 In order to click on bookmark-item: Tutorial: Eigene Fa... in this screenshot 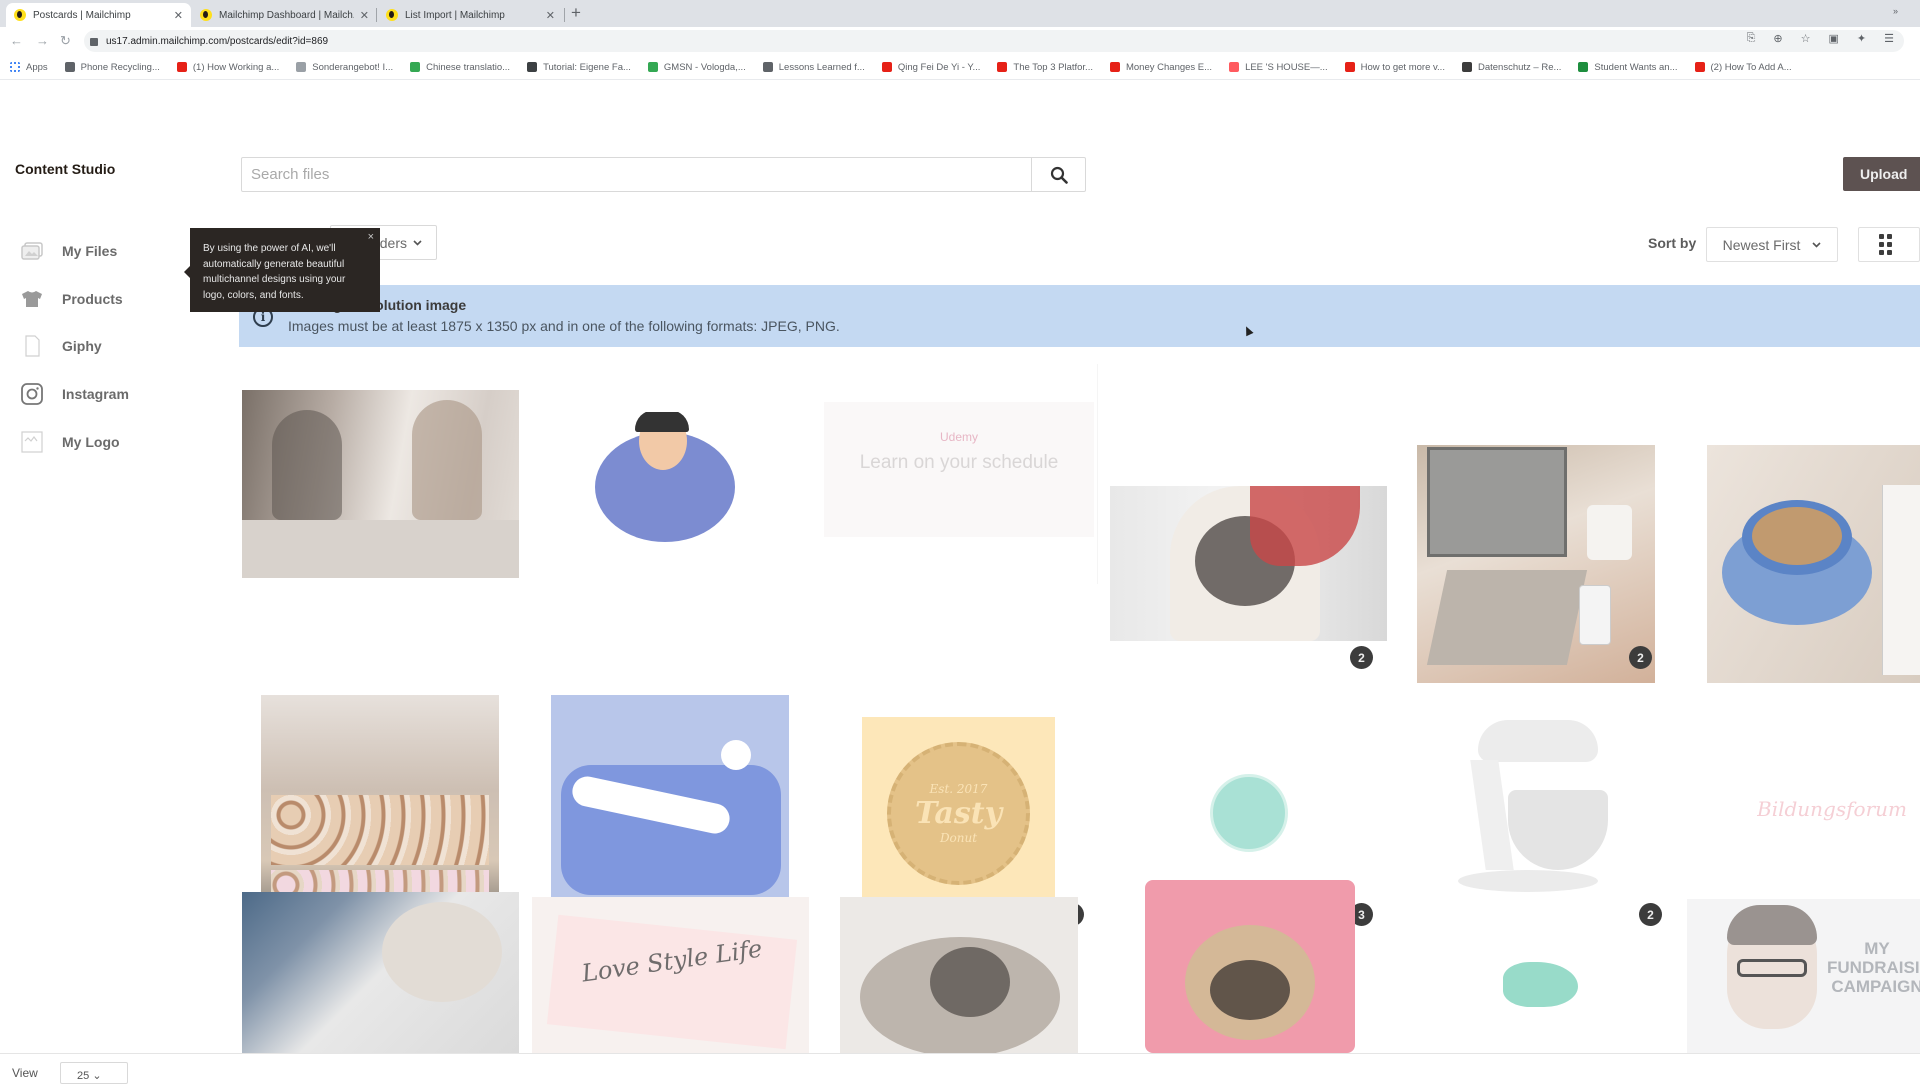, I will do `click(579, 67)`.